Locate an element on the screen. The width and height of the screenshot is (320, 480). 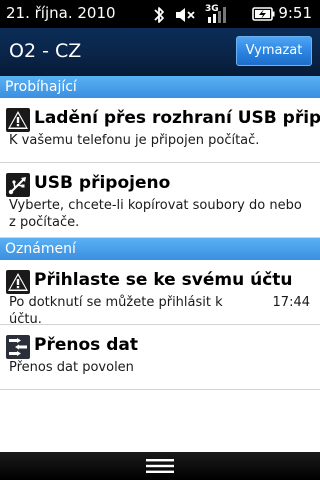
mute-icon is located at coordinates (185, 15).